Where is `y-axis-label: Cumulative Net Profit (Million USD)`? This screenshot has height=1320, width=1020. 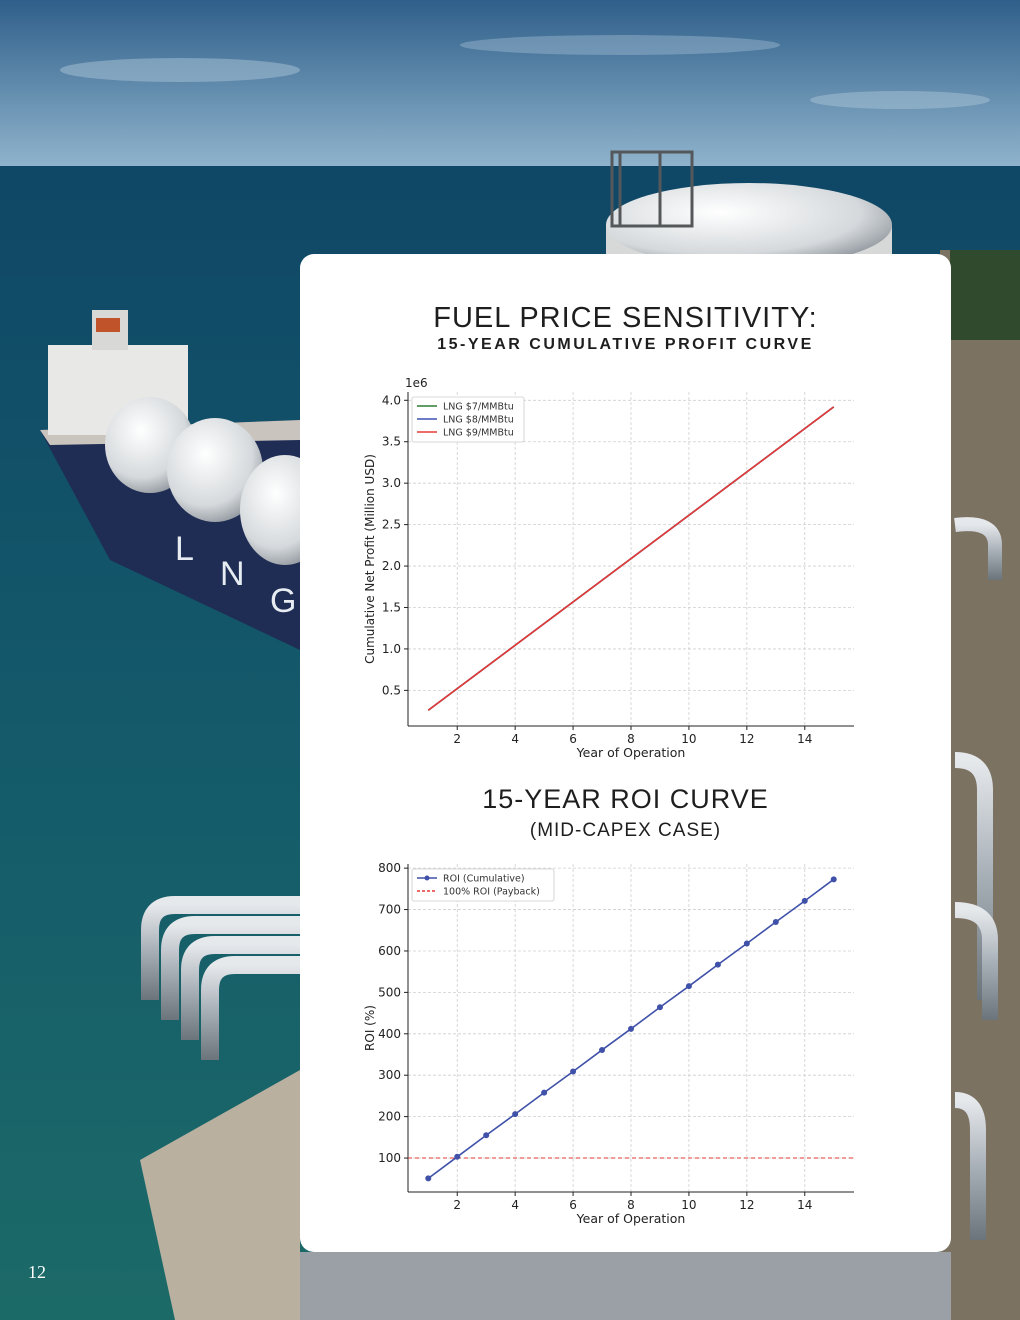 y-axis-label: Cumulative Net Profit (Million USD) is located at coordinates (370, 559).